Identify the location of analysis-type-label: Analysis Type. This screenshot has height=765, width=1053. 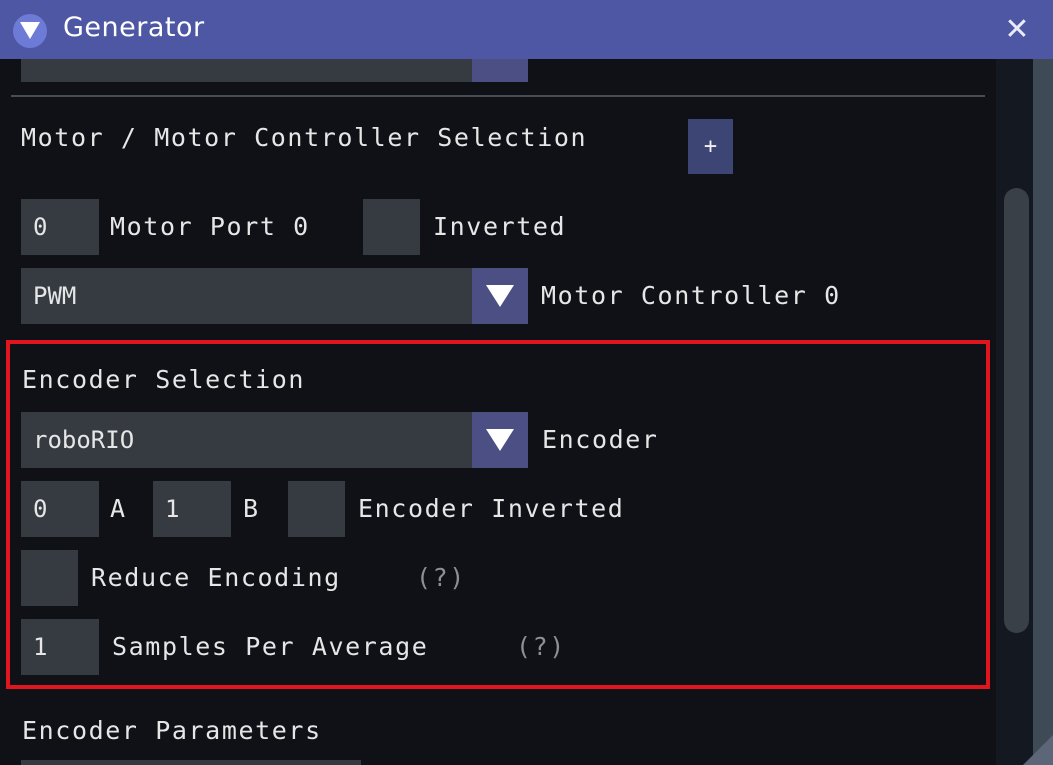
(649, 39).